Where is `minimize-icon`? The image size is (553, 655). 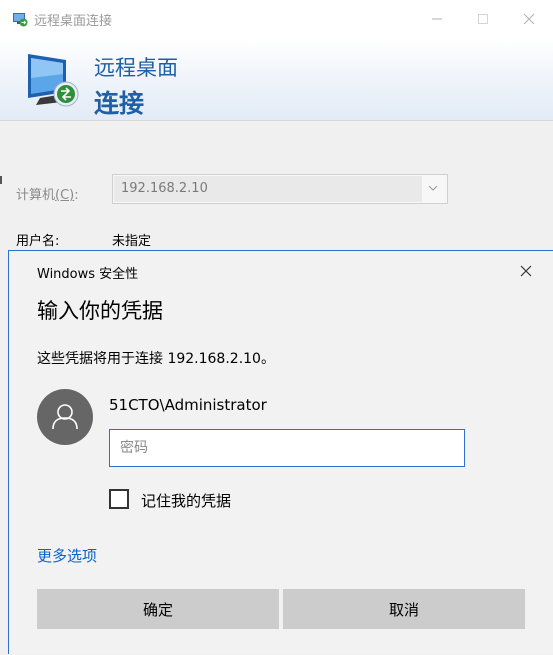 minimize-icon is located at coordinates (437, 19).